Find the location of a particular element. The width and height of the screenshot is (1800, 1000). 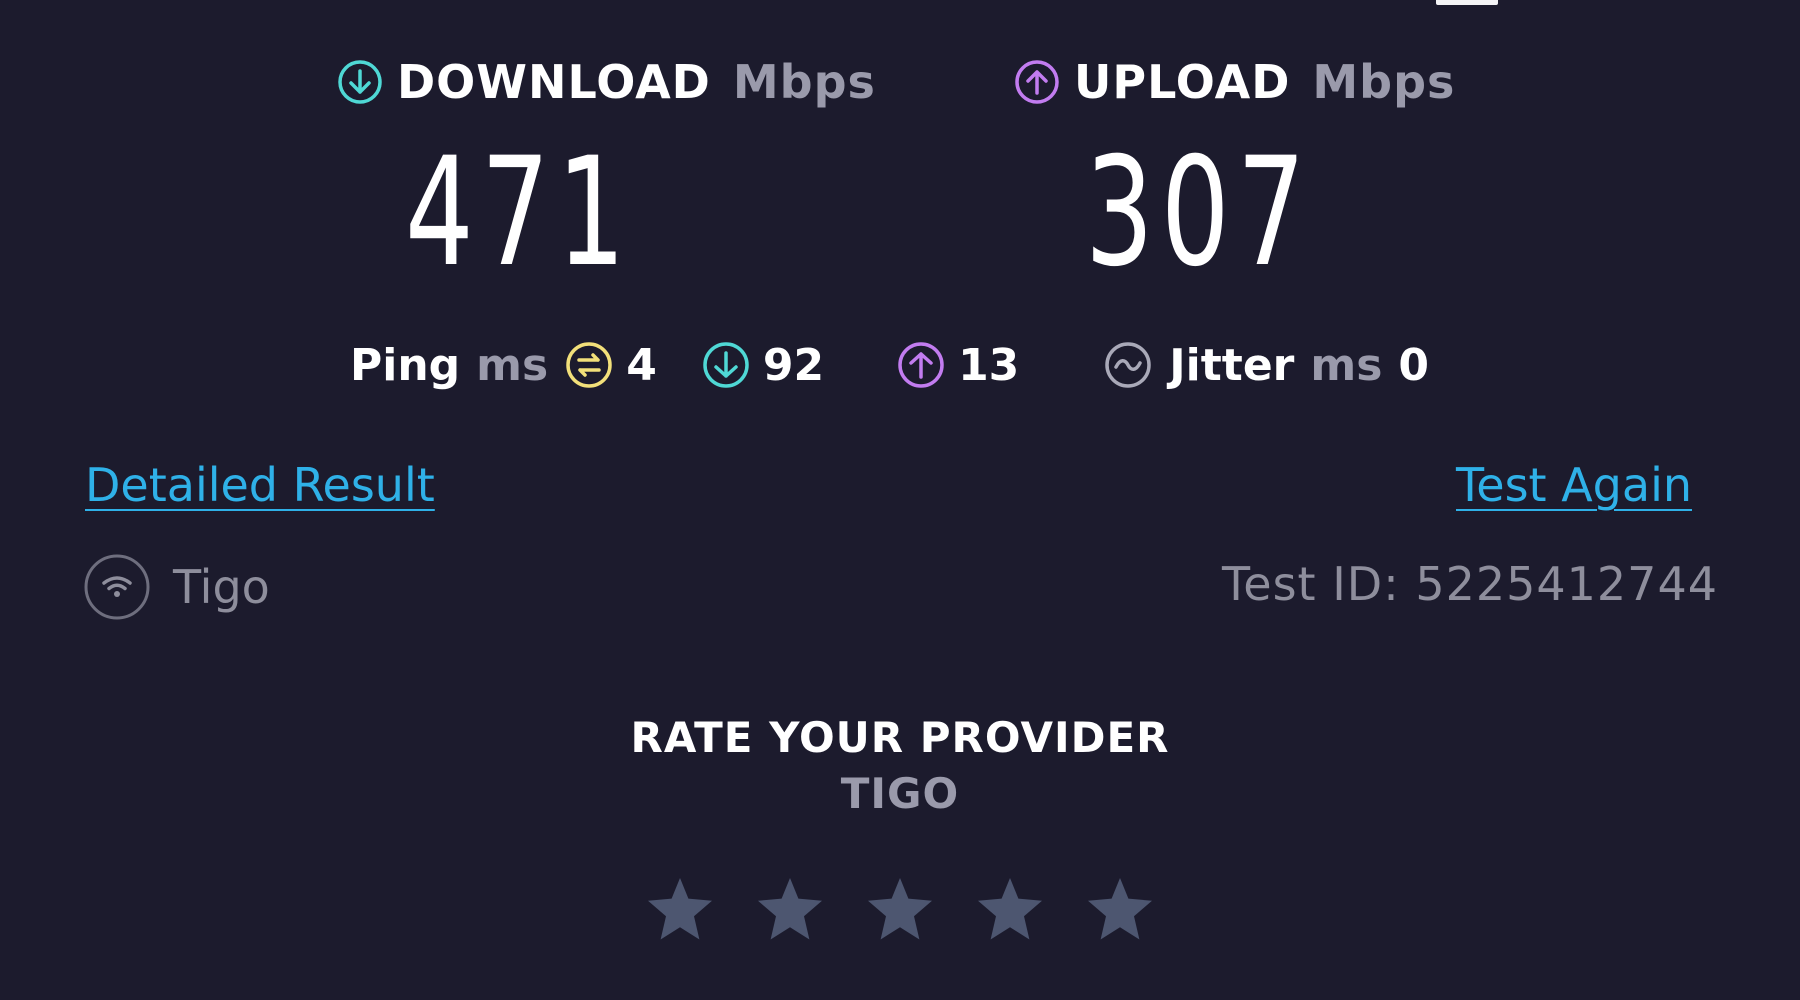

provider-info: Tigo is located at coordinates (176, 587).